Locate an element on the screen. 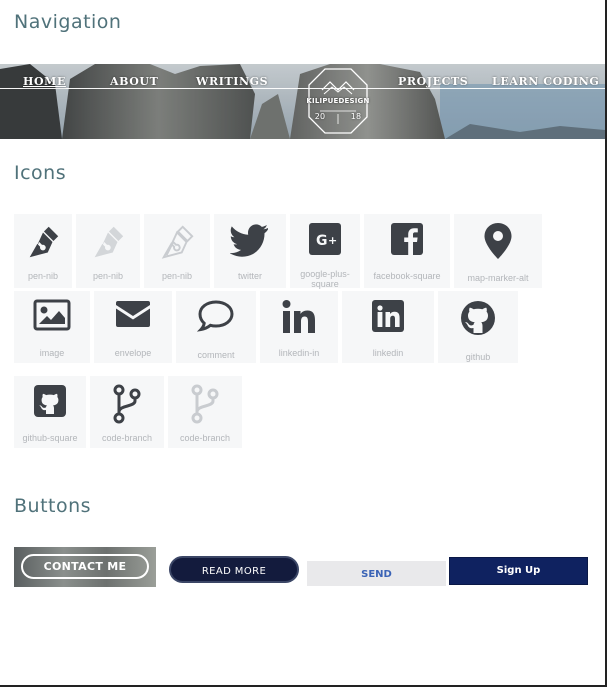 This screenshot has width=607, height=687. icon-tile-github: github is located at coordinates (478, 327).